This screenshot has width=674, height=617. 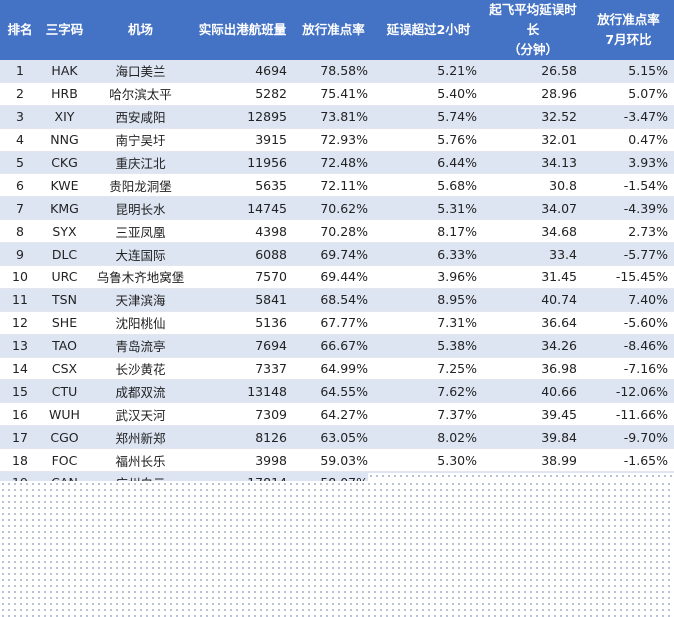 What do you see at coordinates (533, 254) in the screenshot?
I see `cell-avg-delay: 33.4` at bounding box center [533, 254].